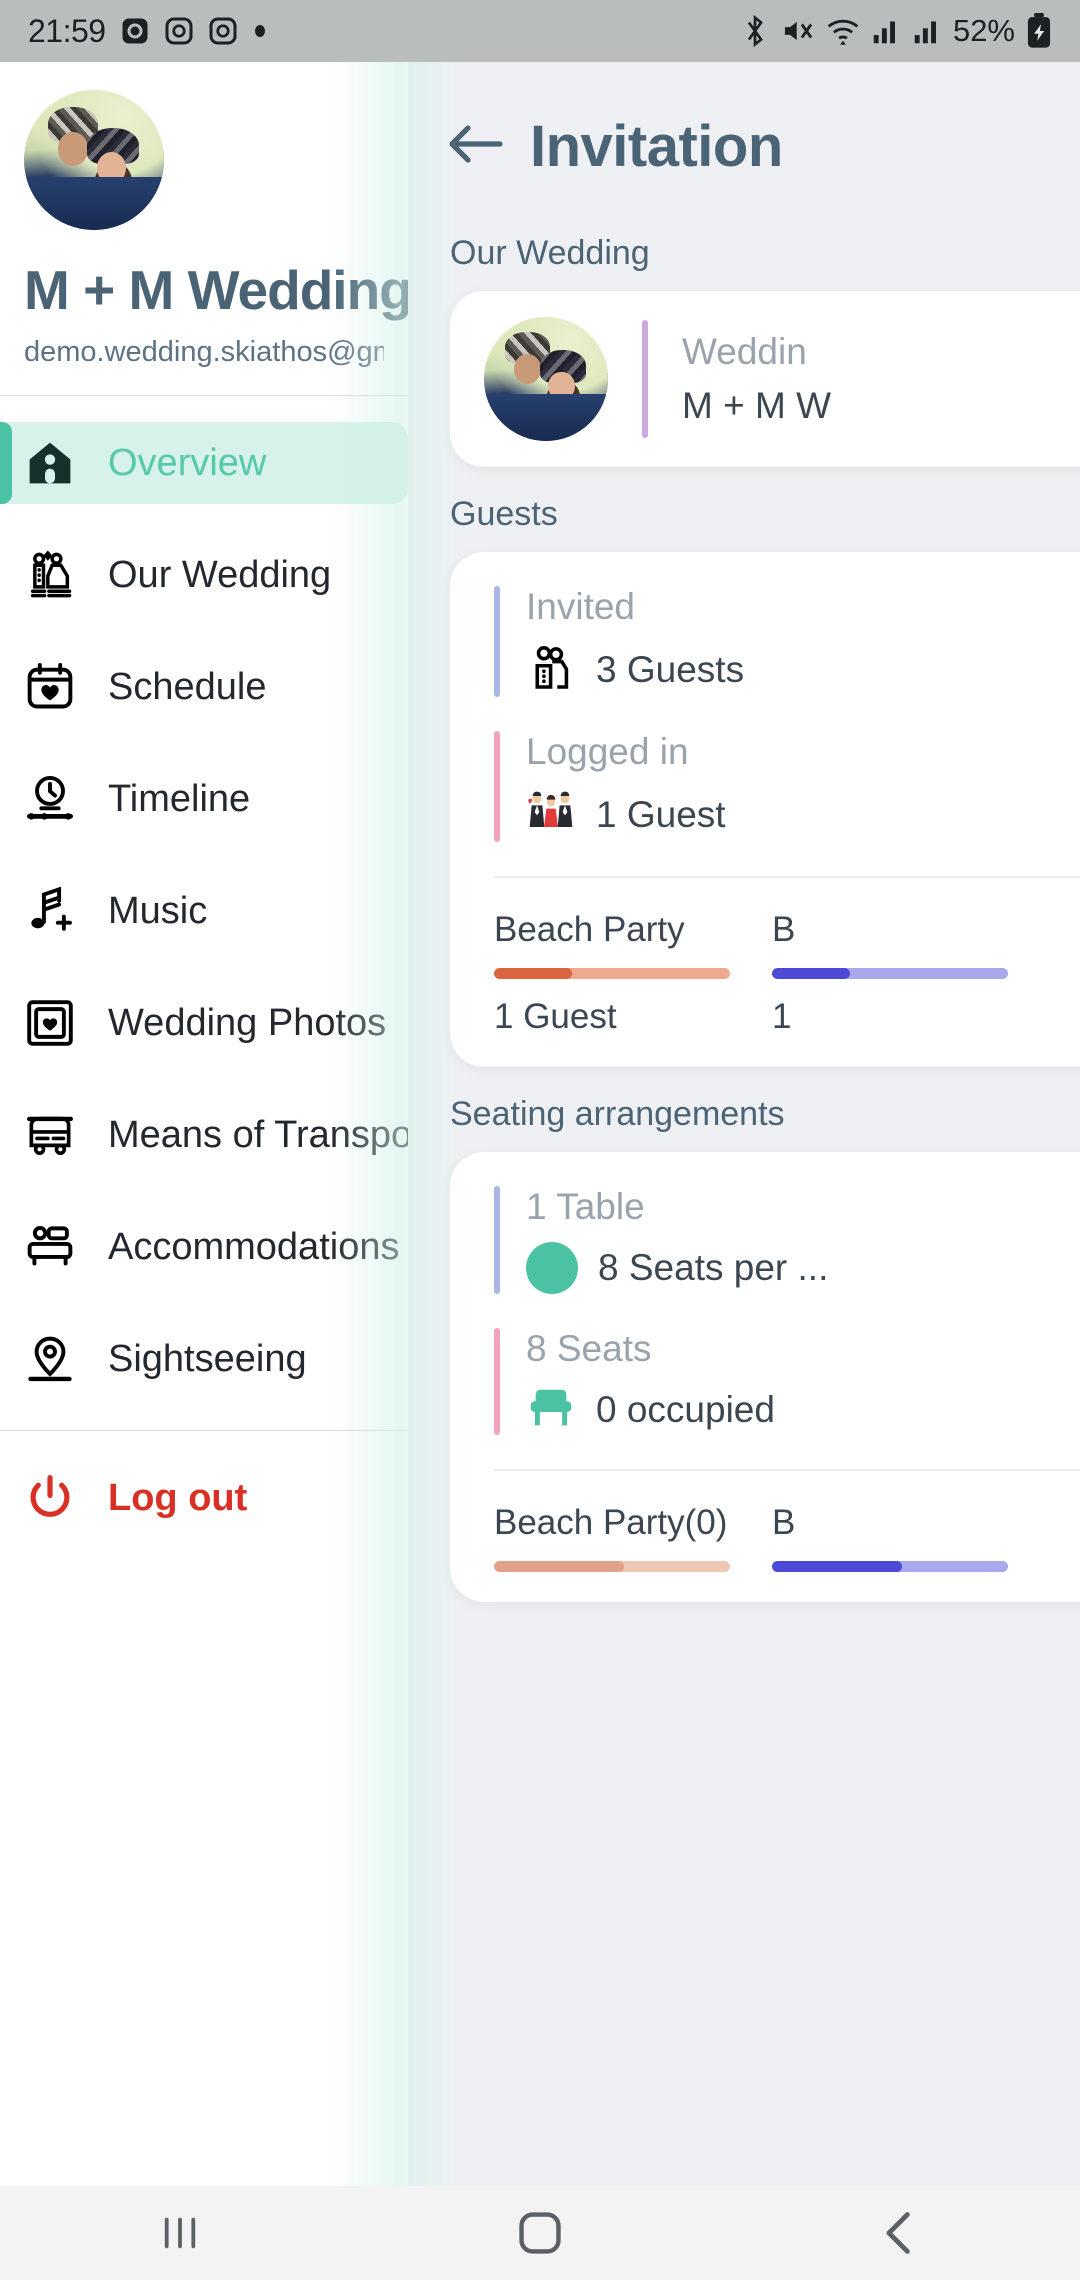  I want to click on sidebar-item-label: Overview, so click(187, 462).